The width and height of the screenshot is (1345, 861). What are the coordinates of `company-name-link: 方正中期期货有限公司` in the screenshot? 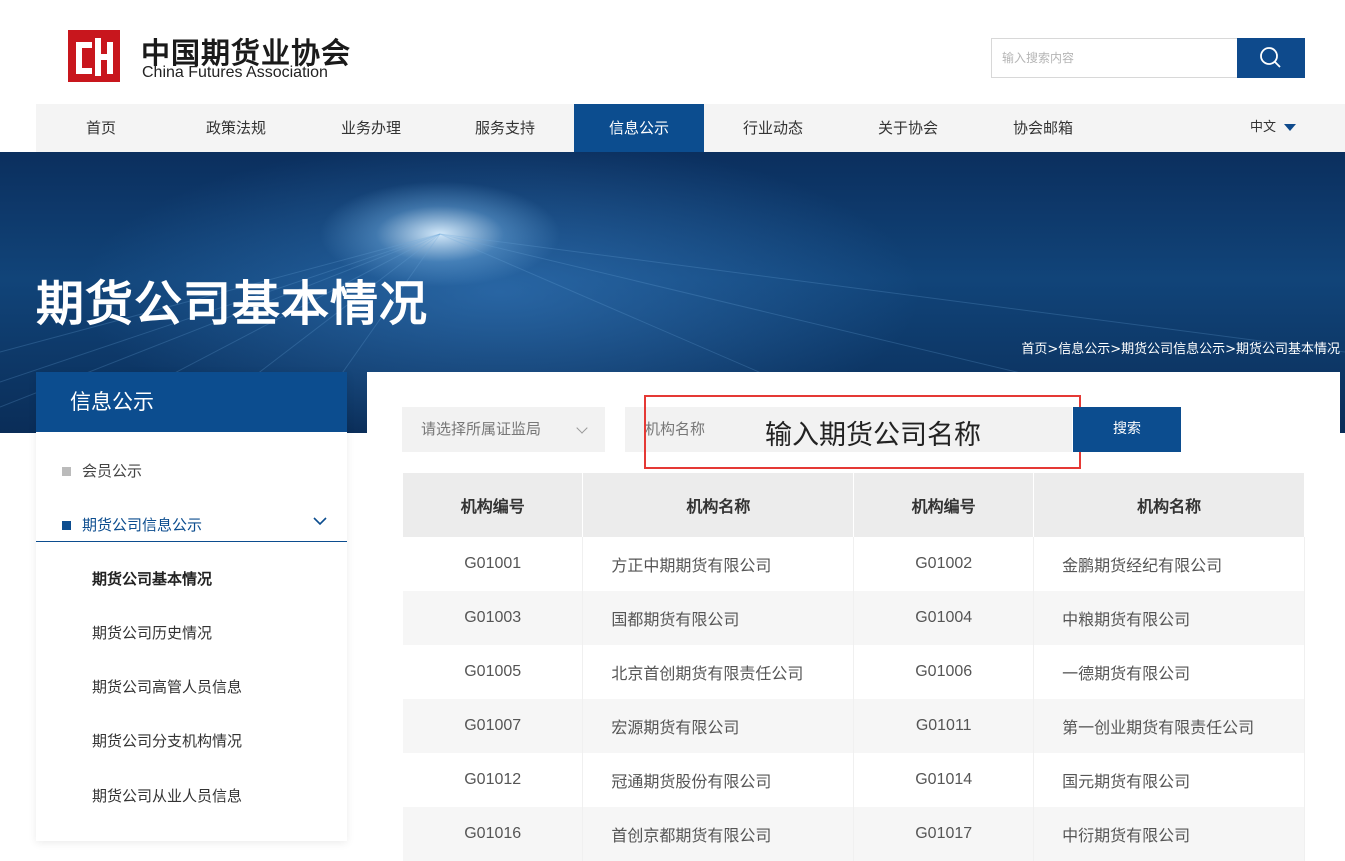 It's located at (718, 564).